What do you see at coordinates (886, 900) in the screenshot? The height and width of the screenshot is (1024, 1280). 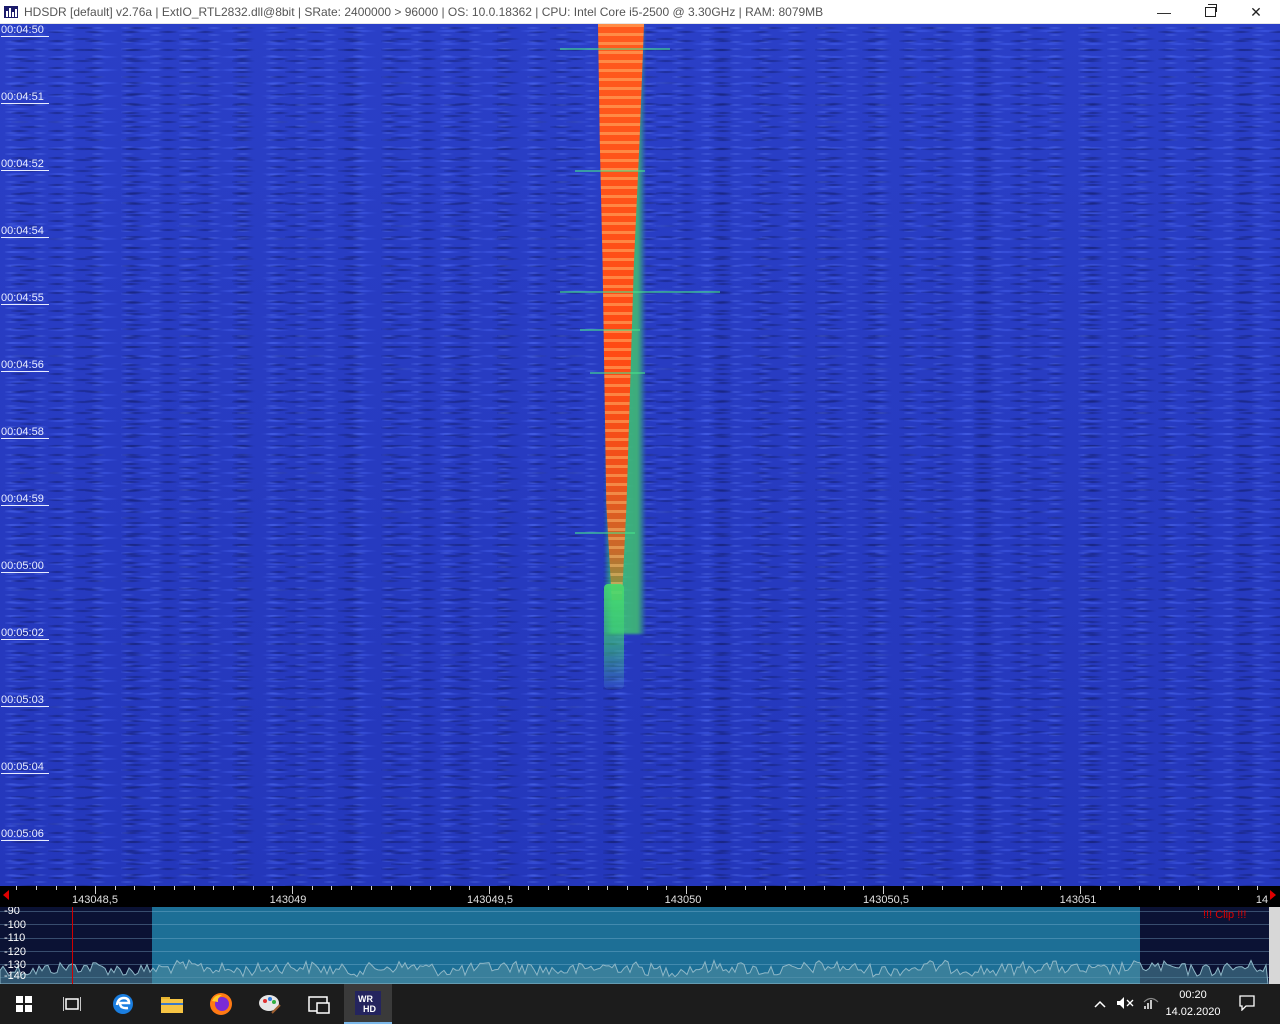 I see `frequency-label: 143050,5` at bounding box center [886, 900].